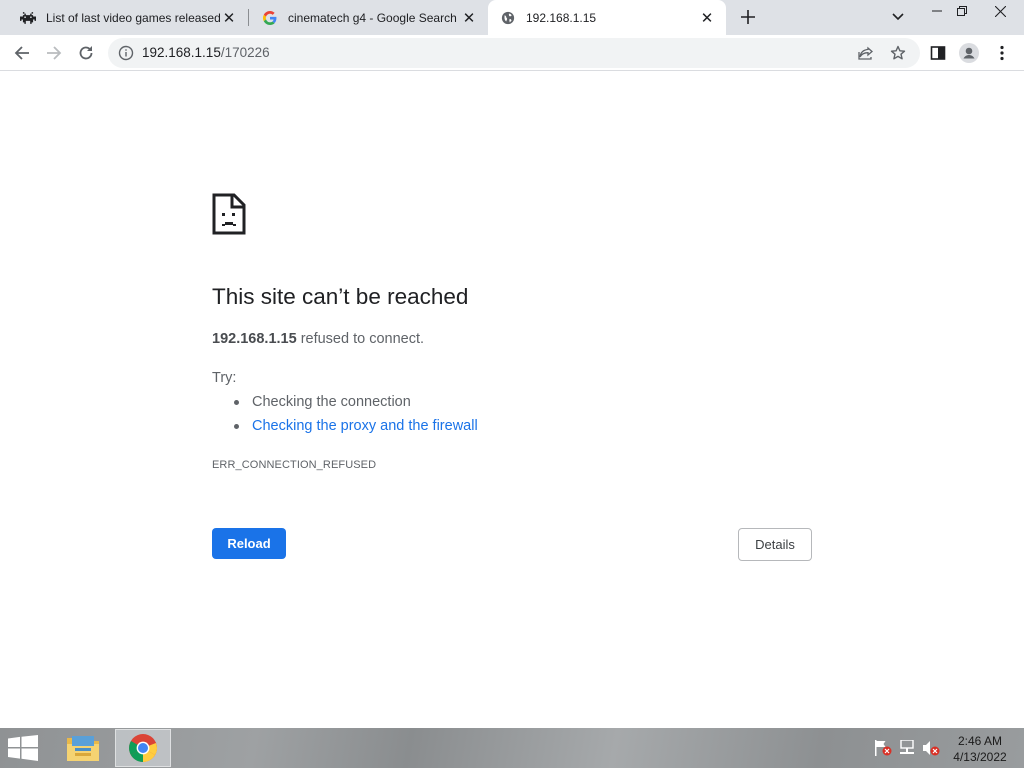 The height and width of the screenshot is (768, 1024). Describe the element at coordinates (245, 52) in the screenshot. I see `url-path: /170226` at that location.